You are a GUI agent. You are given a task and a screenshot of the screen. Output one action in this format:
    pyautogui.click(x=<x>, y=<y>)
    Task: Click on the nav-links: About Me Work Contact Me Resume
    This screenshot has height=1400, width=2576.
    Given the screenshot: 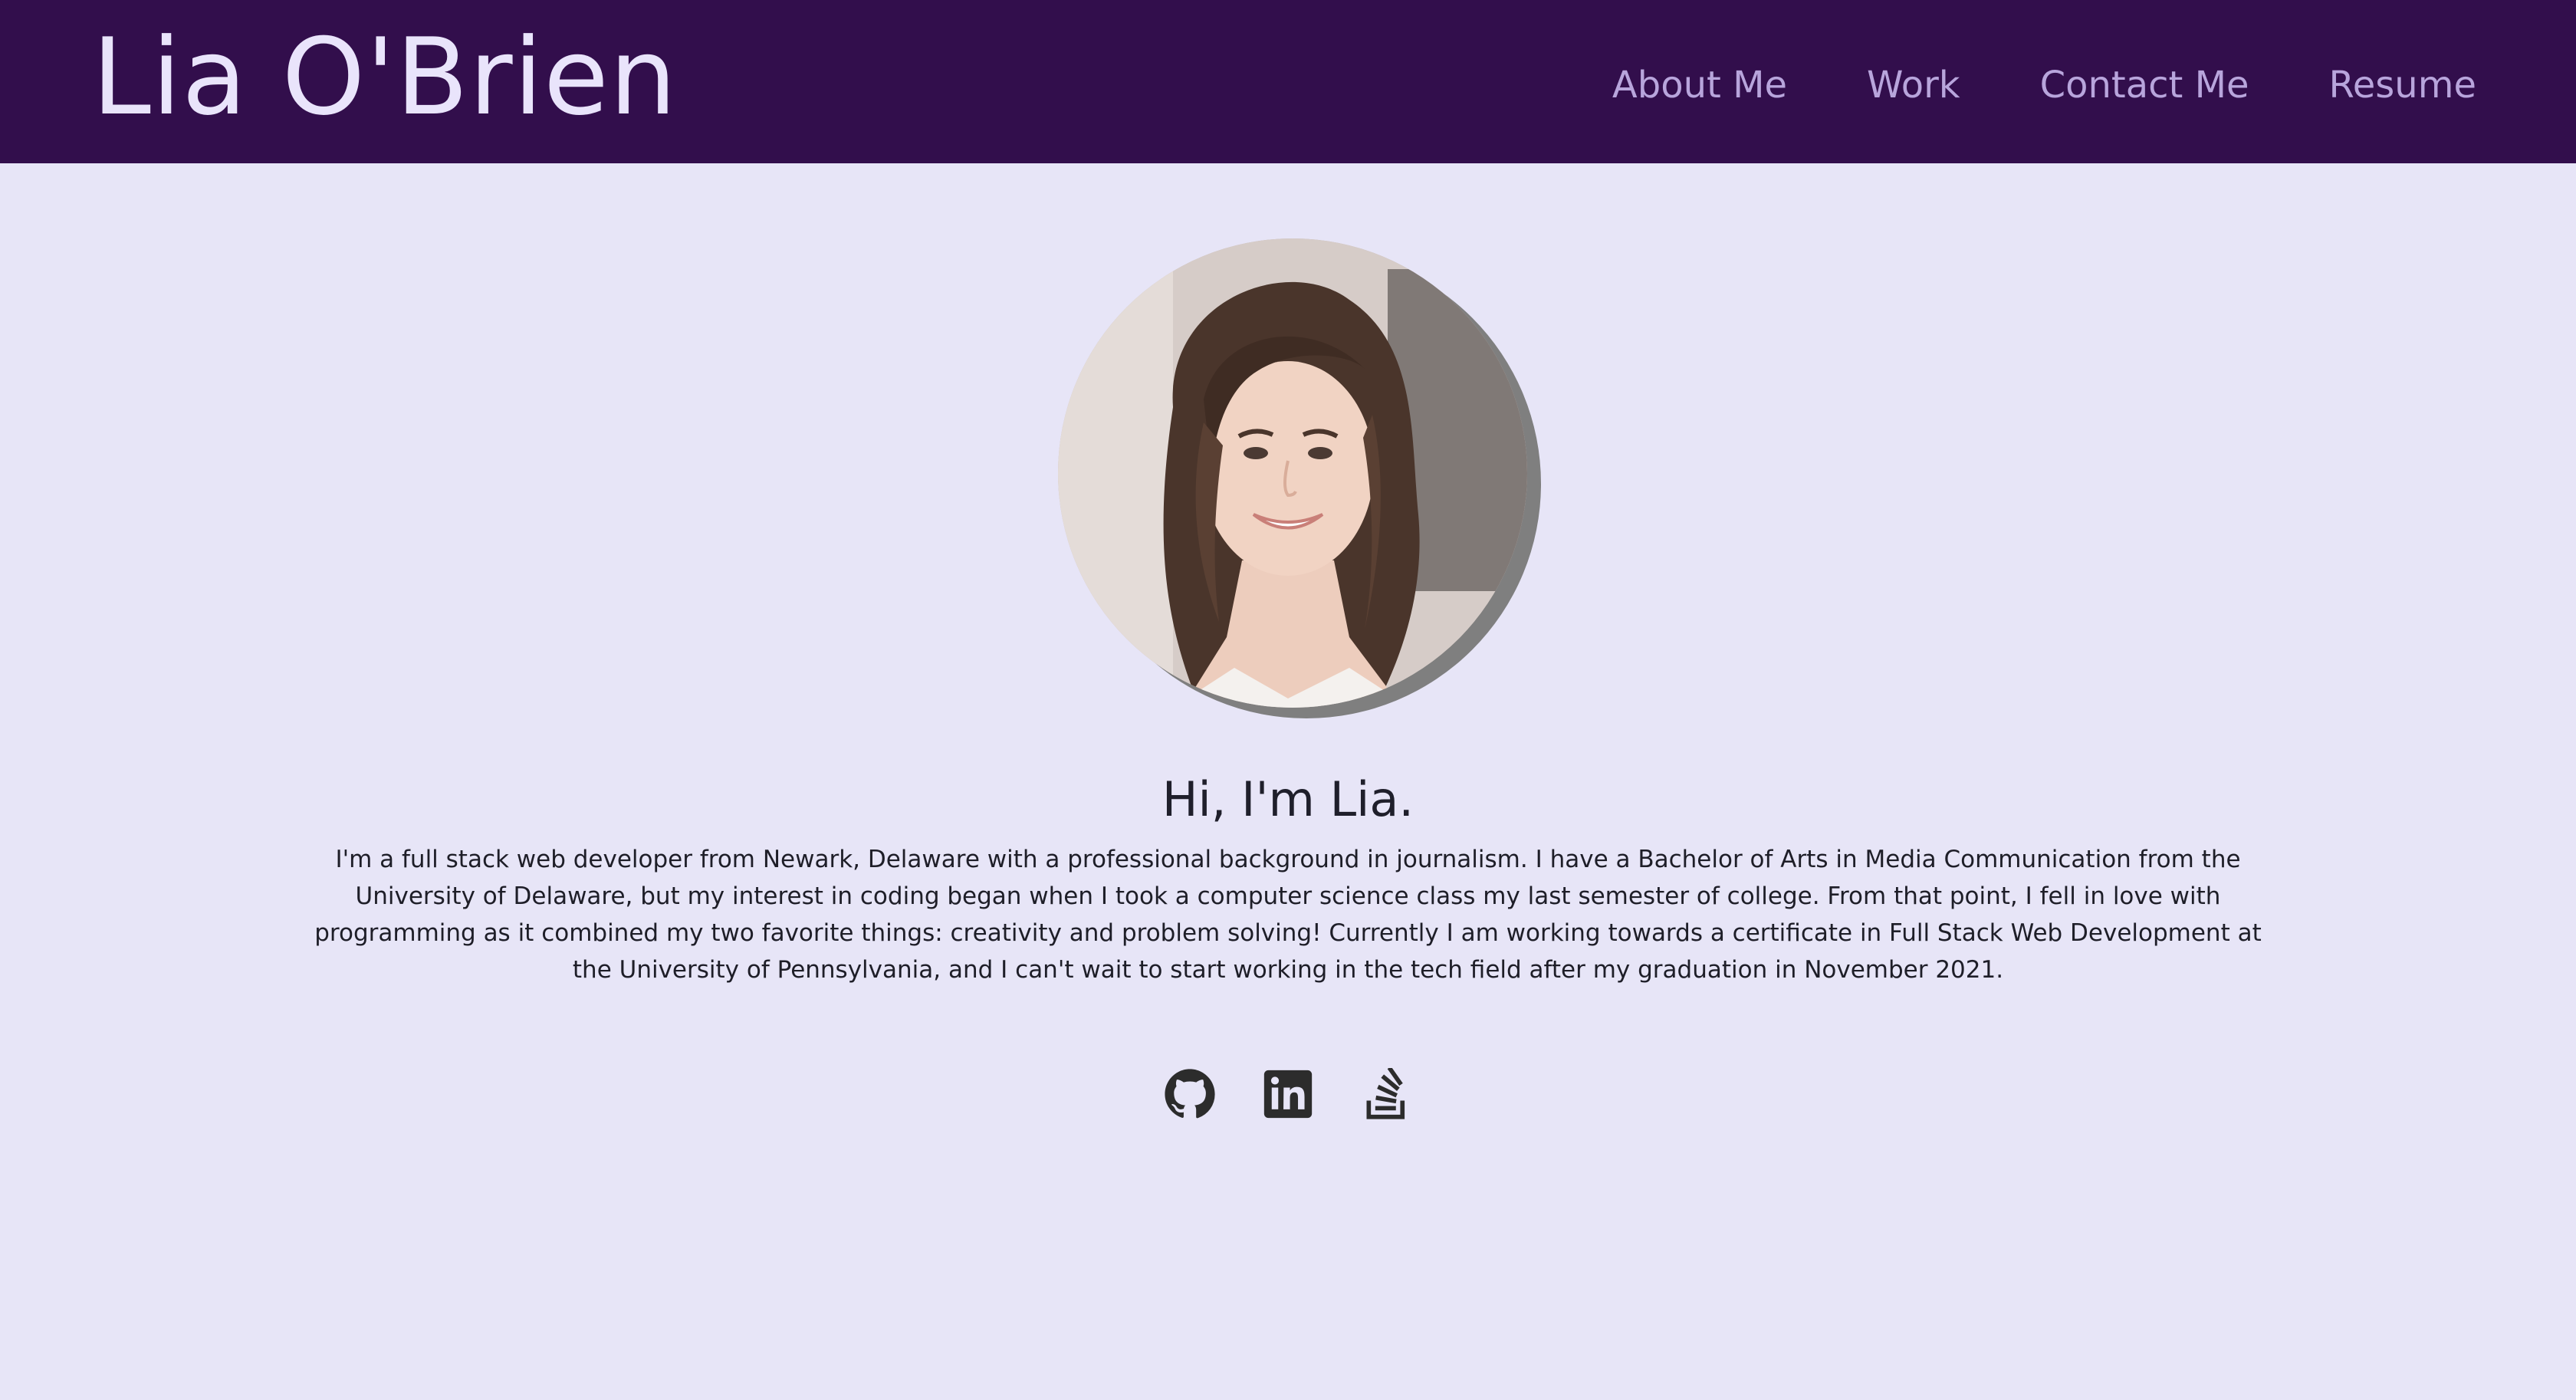 What is the action you would take?
    pyautogui.click(x=2044, y=85)
    